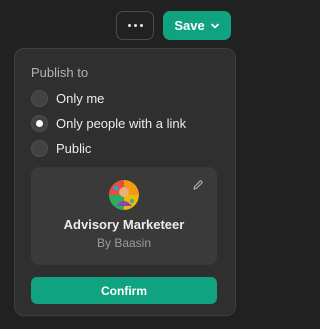  I want to click on option-link-only: Only people with a link, so click(108, 123).